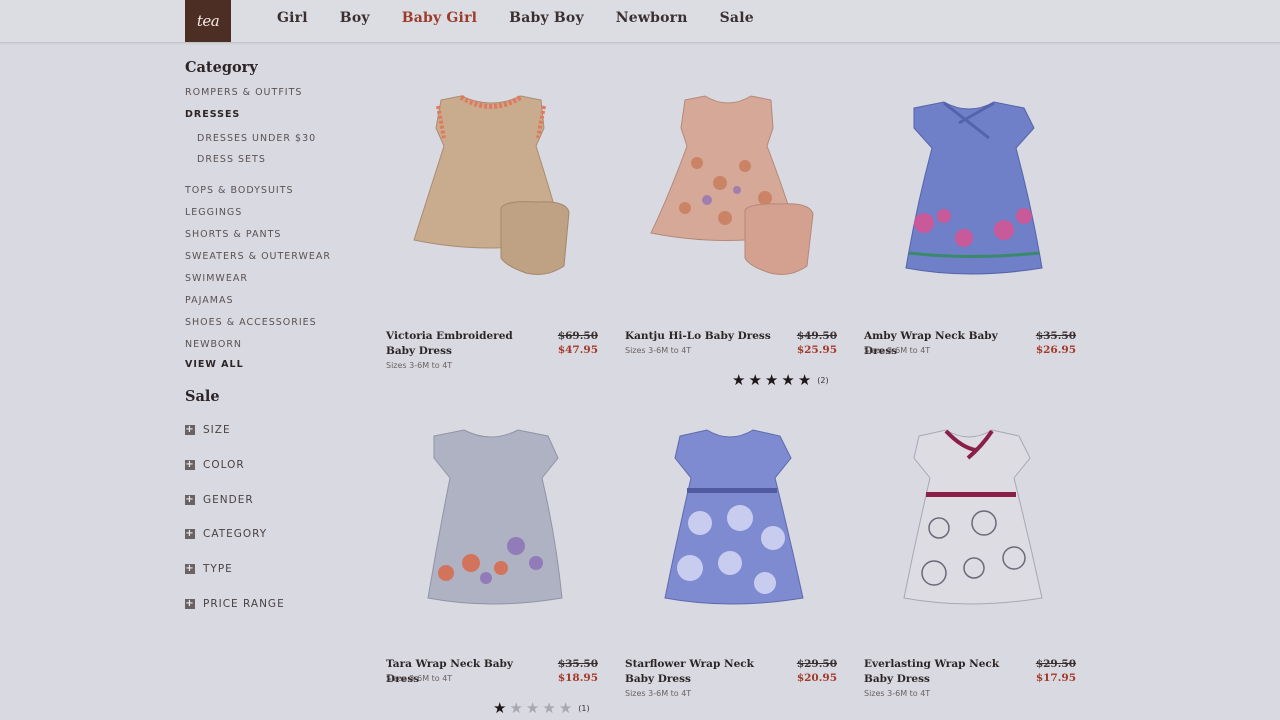 This screenshot has width=1280, height=720. Describe the element at coordinates (251, 322) in the screenshot. I see `category-shoes-accessories: SHOES & ACCESSORIES` at that location.